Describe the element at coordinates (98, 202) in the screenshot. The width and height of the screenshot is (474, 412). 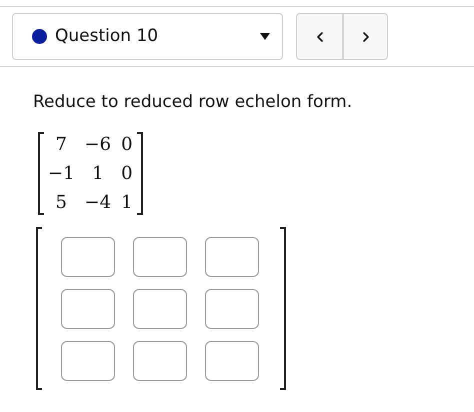
I see `matrix-entry: −4` at that location.